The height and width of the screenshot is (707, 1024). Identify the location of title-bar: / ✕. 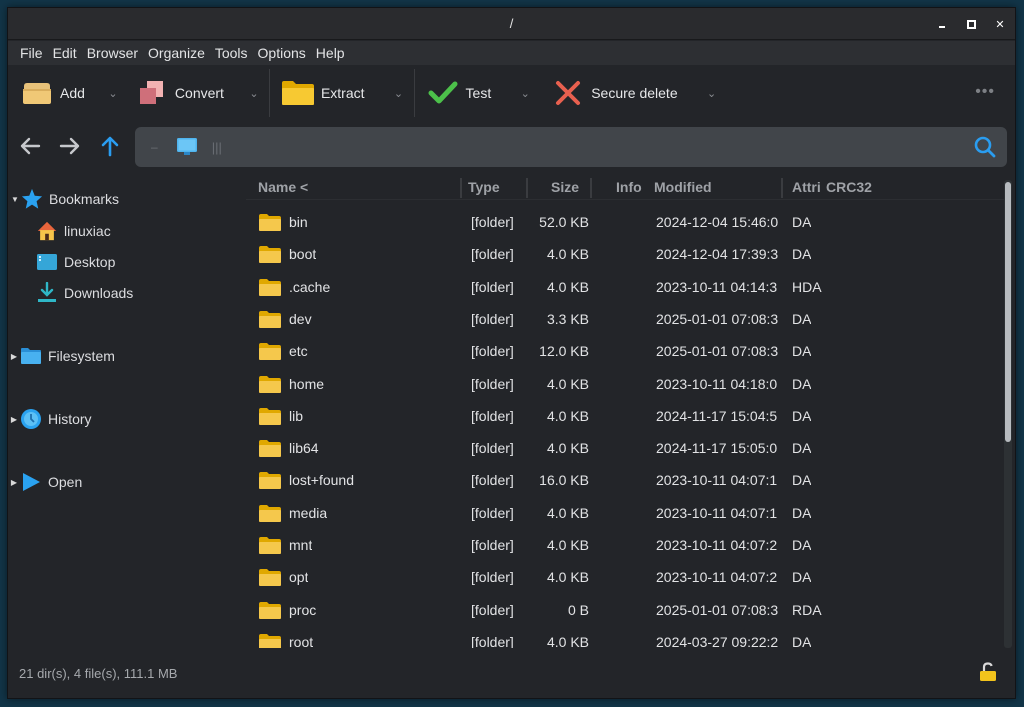
(511, 24).